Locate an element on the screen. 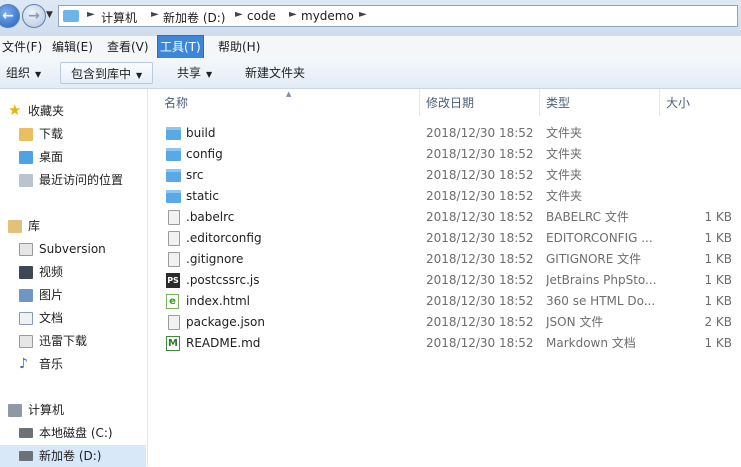 The image size is (741, 467). nav-label: 桌面 is located at coordinates (51, 157).